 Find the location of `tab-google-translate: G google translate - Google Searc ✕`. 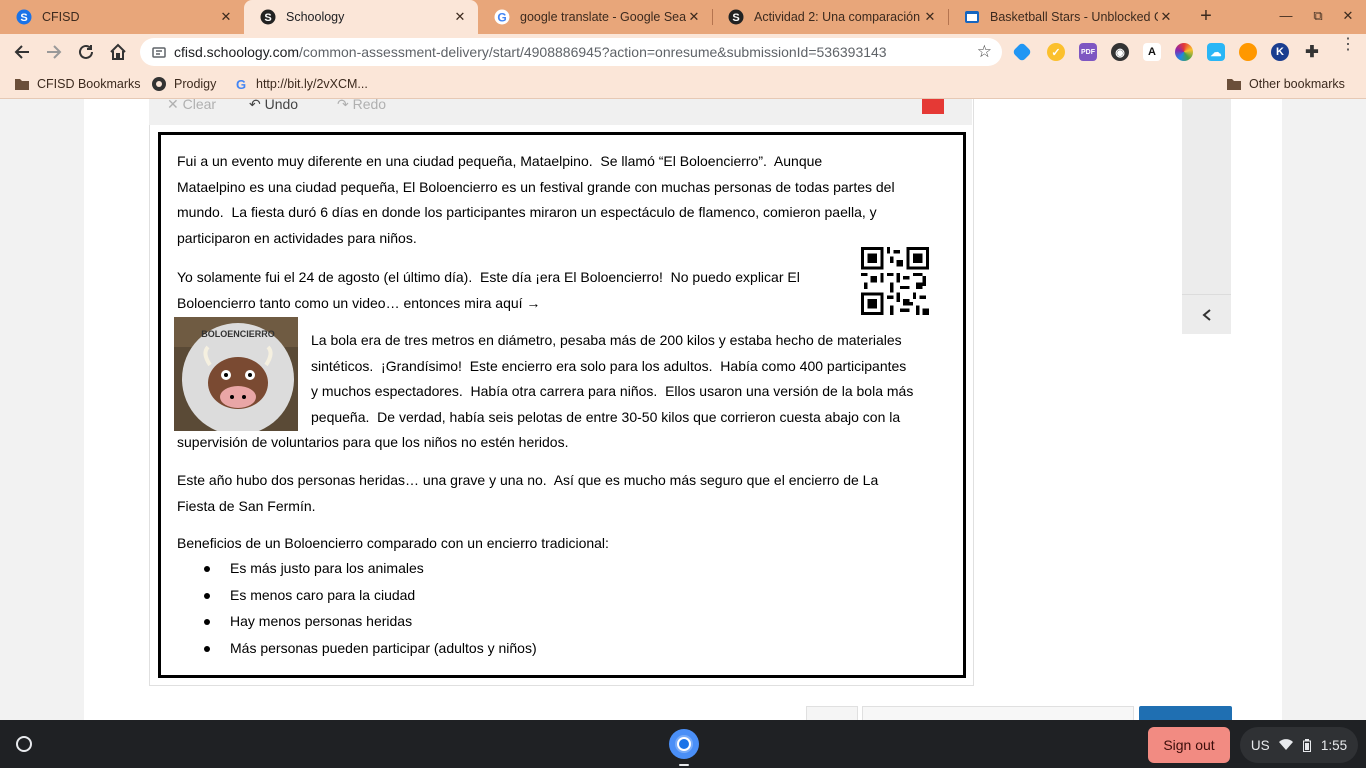

tab-google-translate: G google translate - Google Searc ✕ is located at coordinates (595, 16).